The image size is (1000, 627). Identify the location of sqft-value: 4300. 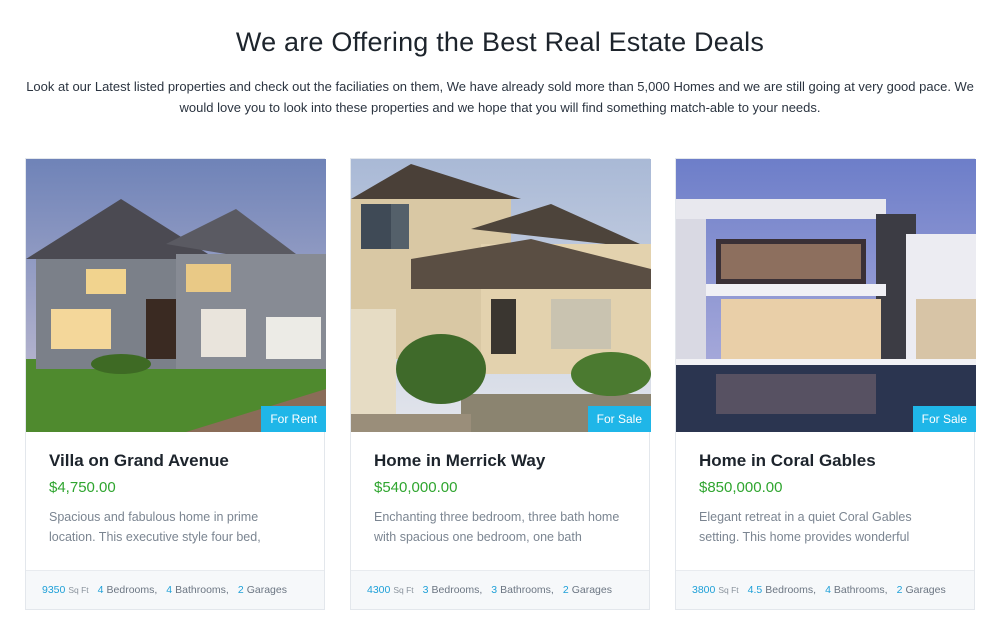
(379, 590).